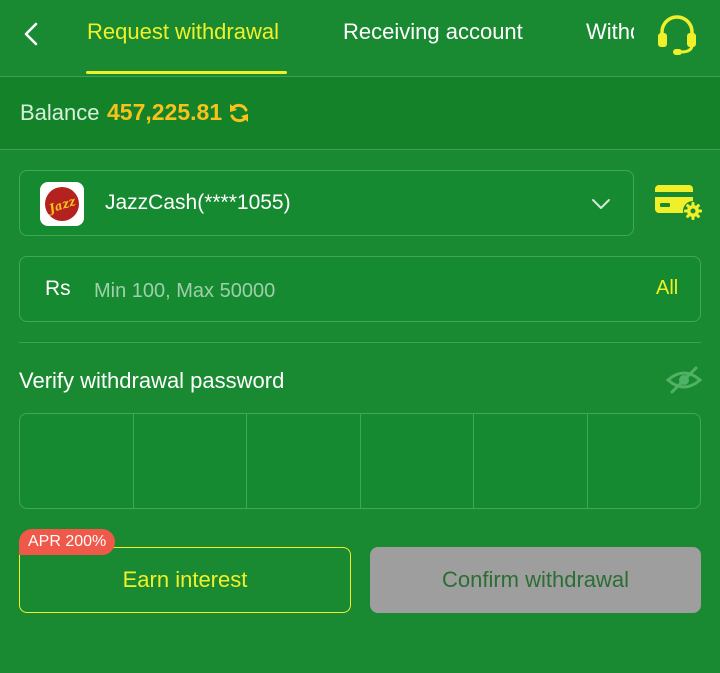 The height and width of the screenshot is (673, 720). What do you see at coordinates (360, 113) in the screenshot?
I see `balance-row: Balance 457,225.81` at bounding box center [360, 113].